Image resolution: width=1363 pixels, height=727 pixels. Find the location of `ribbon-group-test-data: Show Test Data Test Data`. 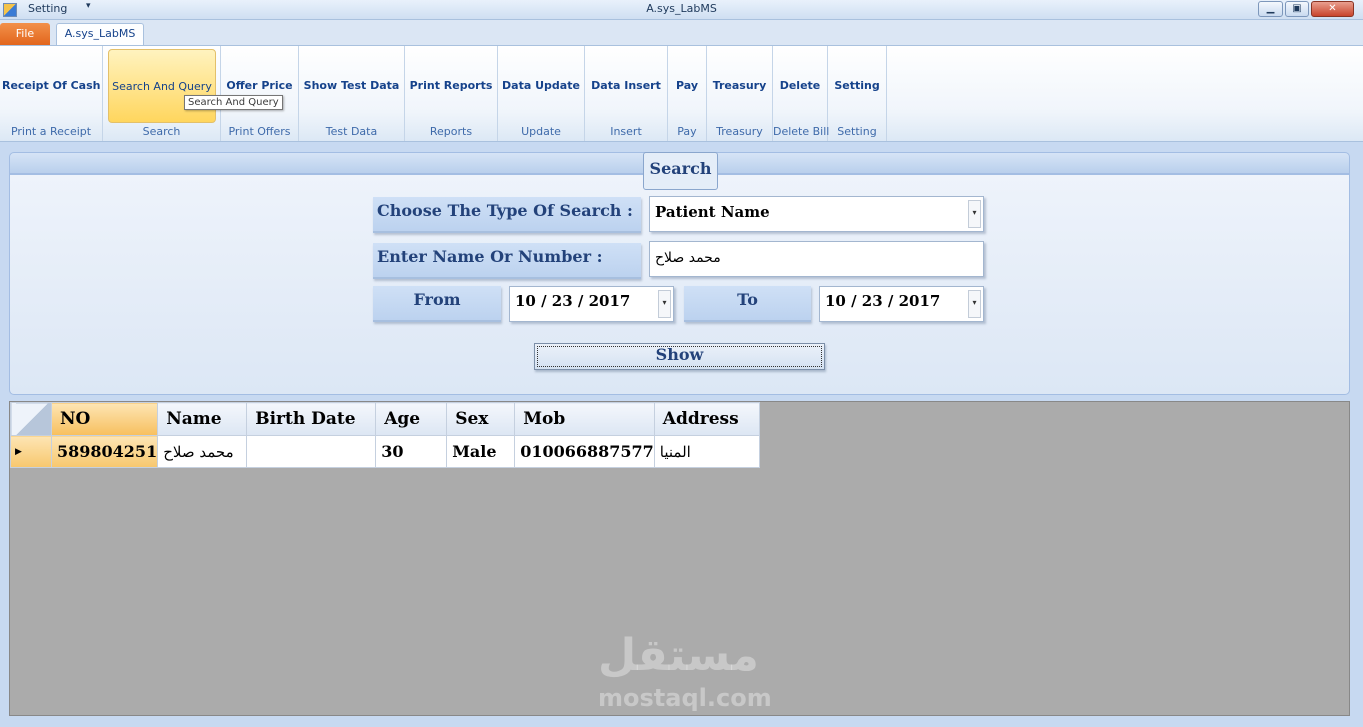

ribbon-group-test-data: Show Test Data Test Data is located at coordinates (352, 93).